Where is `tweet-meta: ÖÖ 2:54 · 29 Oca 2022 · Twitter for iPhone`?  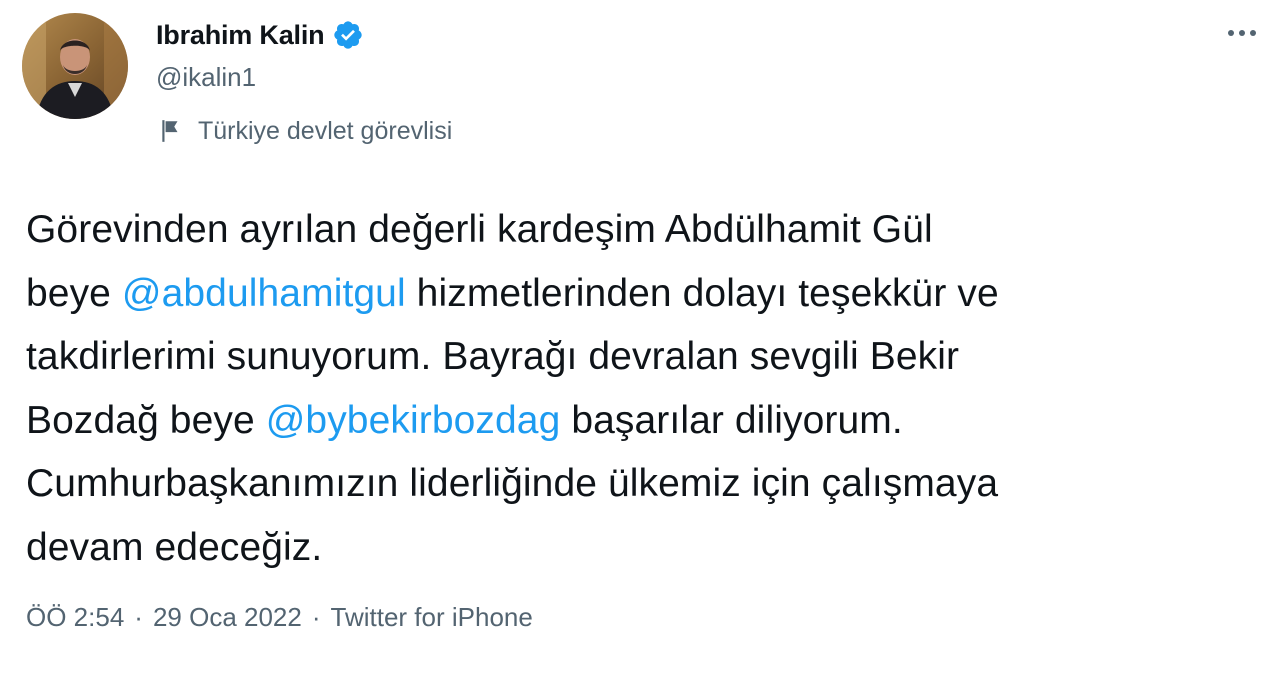 tweet-meta: ÖÖ 2:54 · 29 Oca 2022 · Twitter for iPhone is located at coordinates (279, 617).